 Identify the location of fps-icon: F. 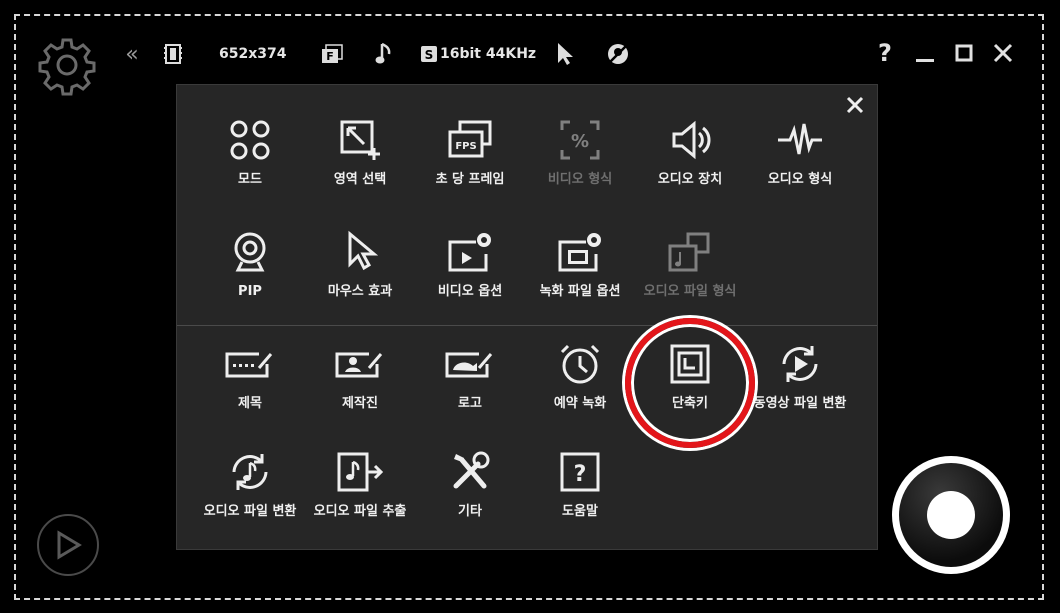
(332, 54).